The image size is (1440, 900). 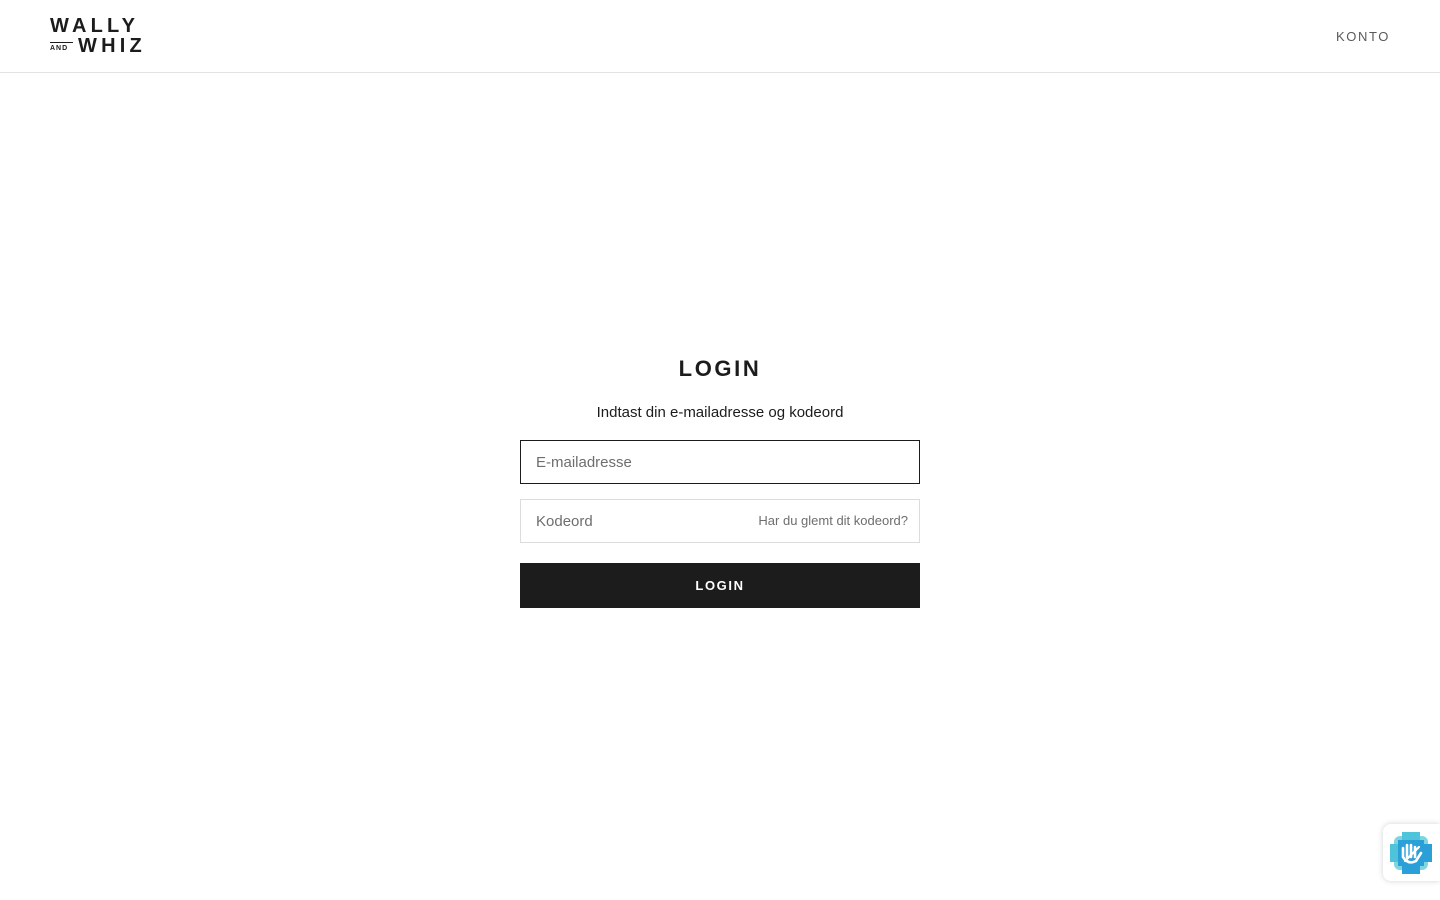 I want to click on login-title: LOGIN, so click(x=720, y=368).